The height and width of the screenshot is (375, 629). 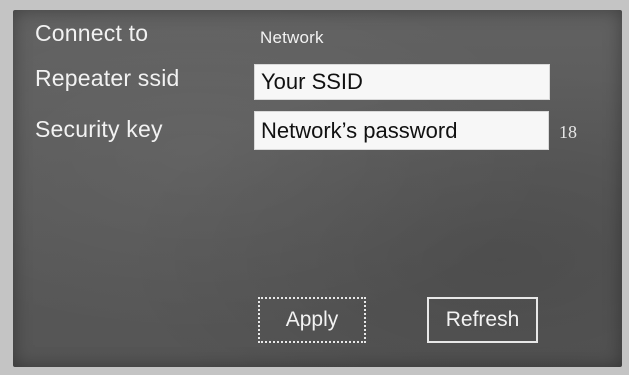 I want to click on security-key-field, so click(x=401, y=130).